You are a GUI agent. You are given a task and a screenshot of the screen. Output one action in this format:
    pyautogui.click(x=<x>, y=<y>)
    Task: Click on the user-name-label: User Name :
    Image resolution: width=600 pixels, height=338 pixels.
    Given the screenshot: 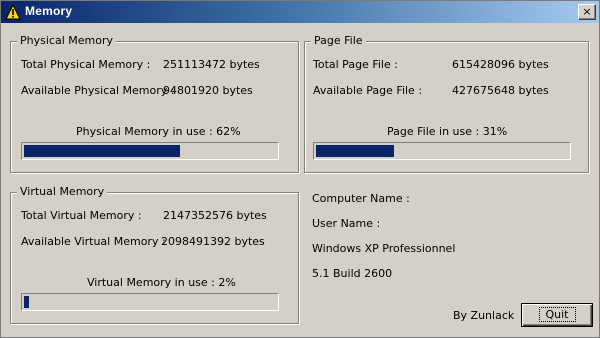 What is the action you would take?
    pyautogui.click(x=346, y=223)
    